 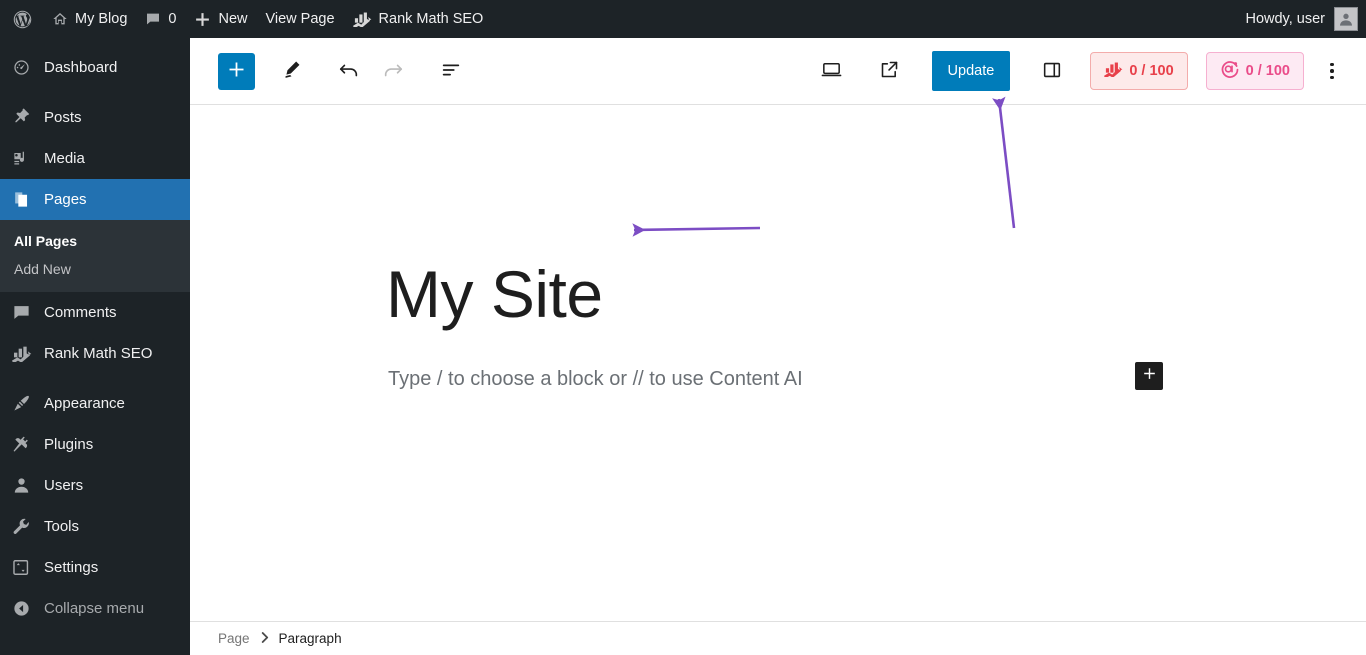 I want to click on plug-icon, so click(x=27, y=444).